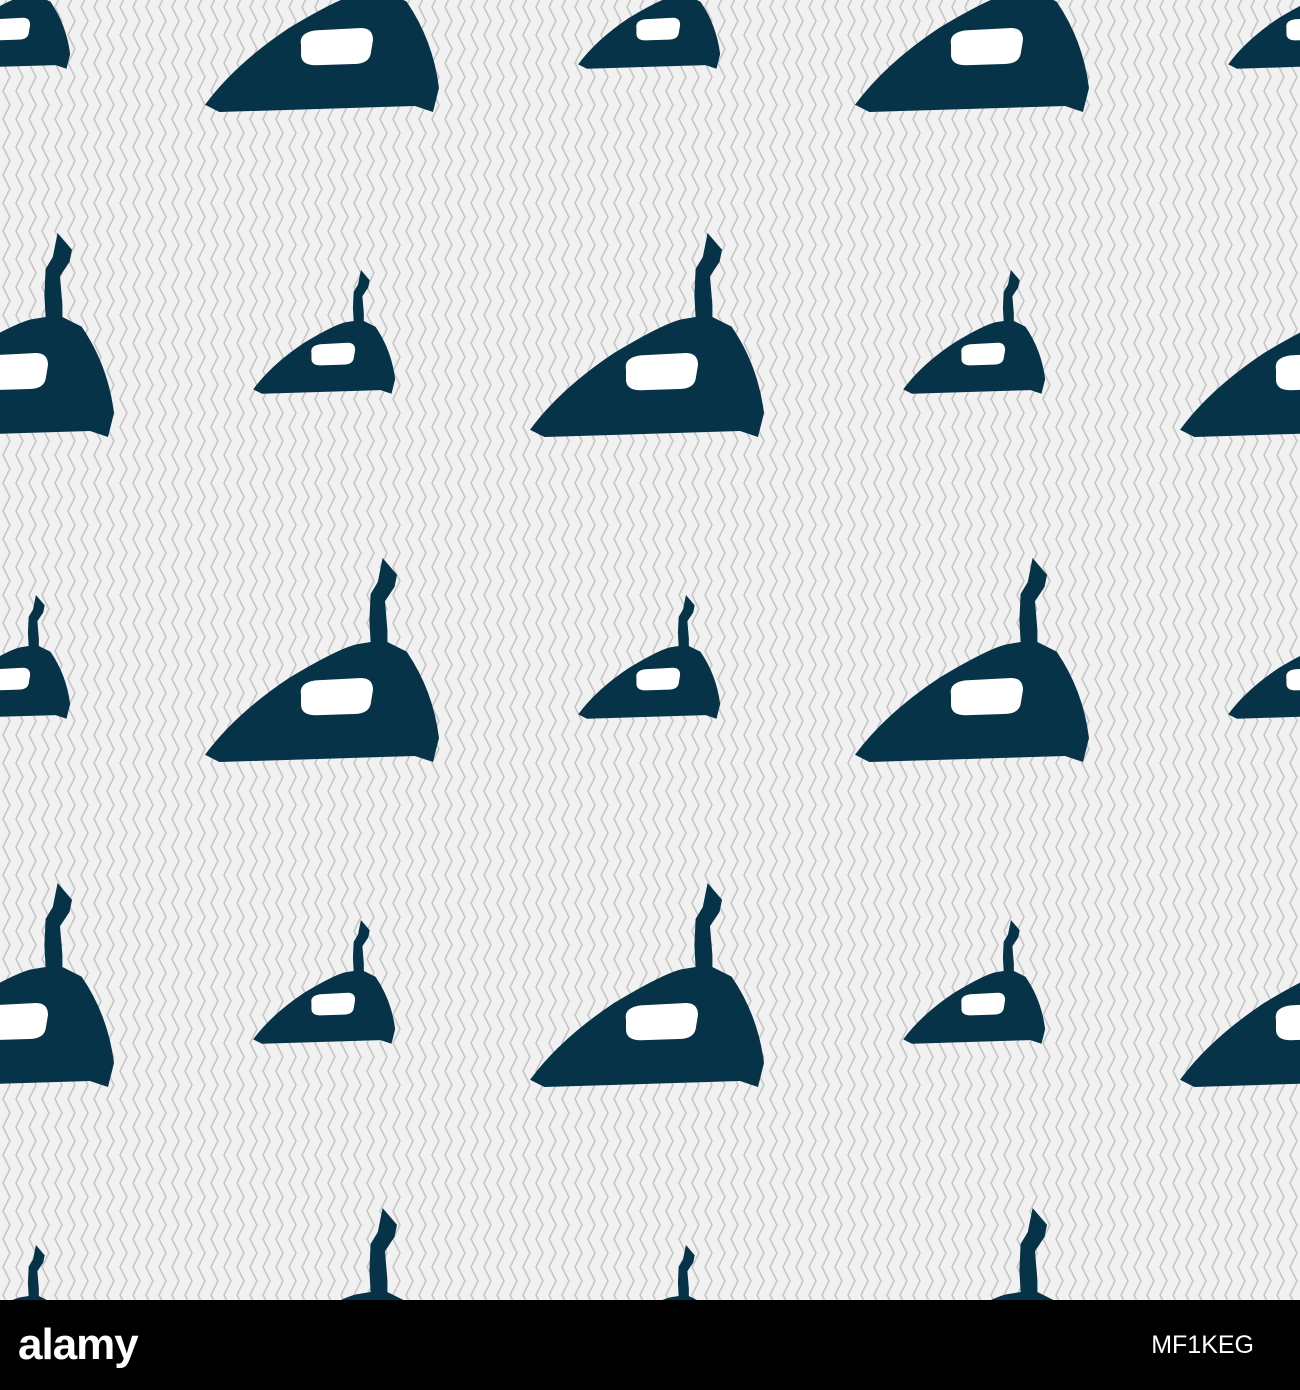 The image size is (1300, 1390). What do you see at coordinates (78, 1344) in the screenshot?
I see `brand-logo: alamy` at bounding box center [78, 1344].